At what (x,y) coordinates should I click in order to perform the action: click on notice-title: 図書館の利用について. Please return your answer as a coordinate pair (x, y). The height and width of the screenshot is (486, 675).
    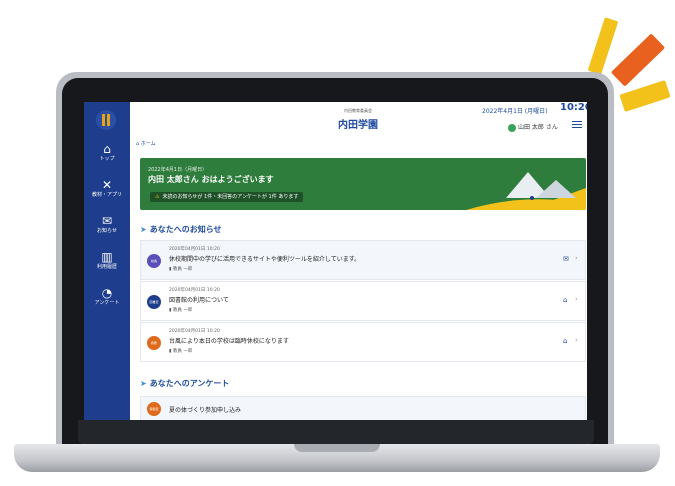
    Looking at the image, I should click on (199, 300).